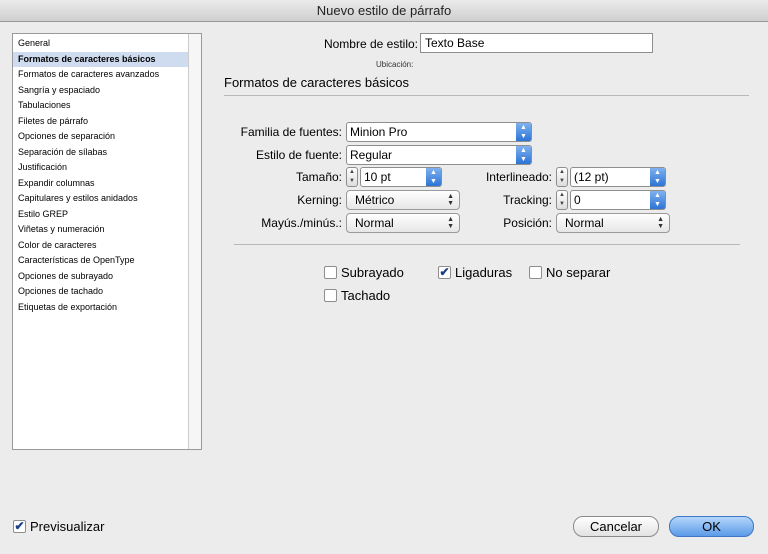 The image size is (768, 554). What do you see at coordinates (401, 177) in the screenshot?
I see `size-combo: 10 pt ▲ ▼` at bounding box center [401, 177].